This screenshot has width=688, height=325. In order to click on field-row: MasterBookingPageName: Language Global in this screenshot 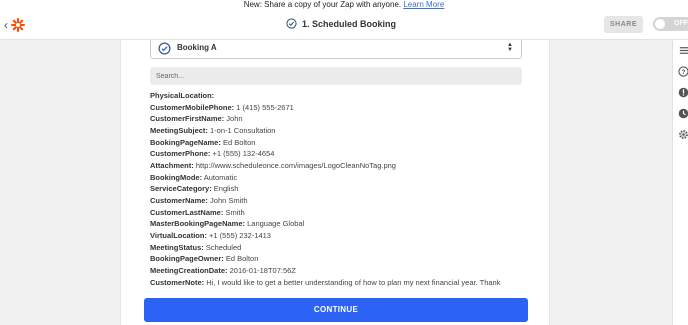, I will do `click(336, 224)`.